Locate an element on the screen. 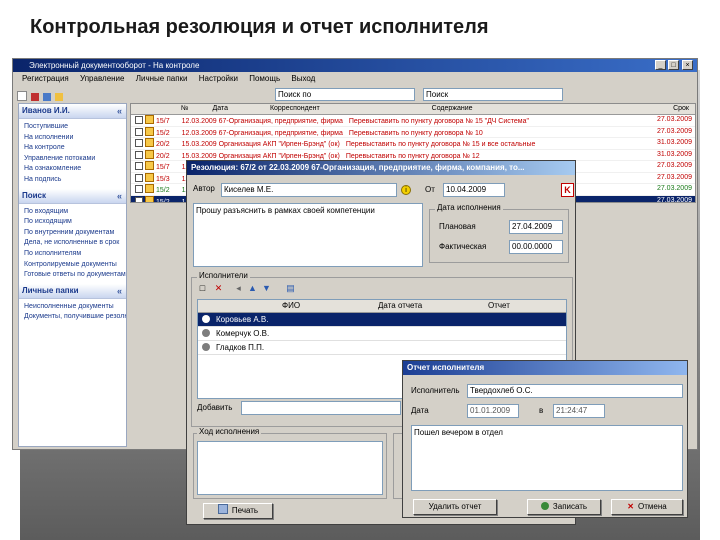  sidebar-item-search-overdue: Дела, не исполненные в срок is located at coordinates (72, 243).